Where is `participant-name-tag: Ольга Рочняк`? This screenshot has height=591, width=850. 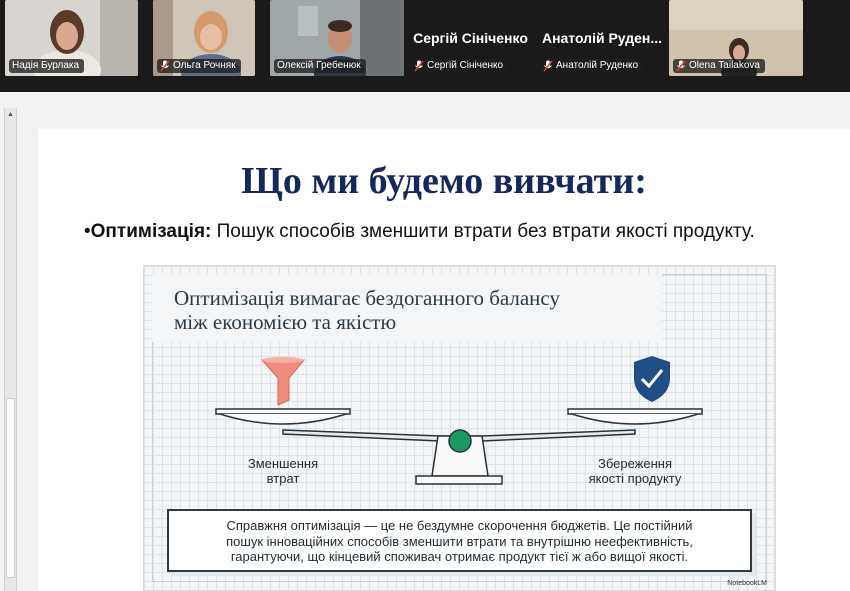 participant-name-tag: Ольга Рочняк is located at coordinates (199, 66).